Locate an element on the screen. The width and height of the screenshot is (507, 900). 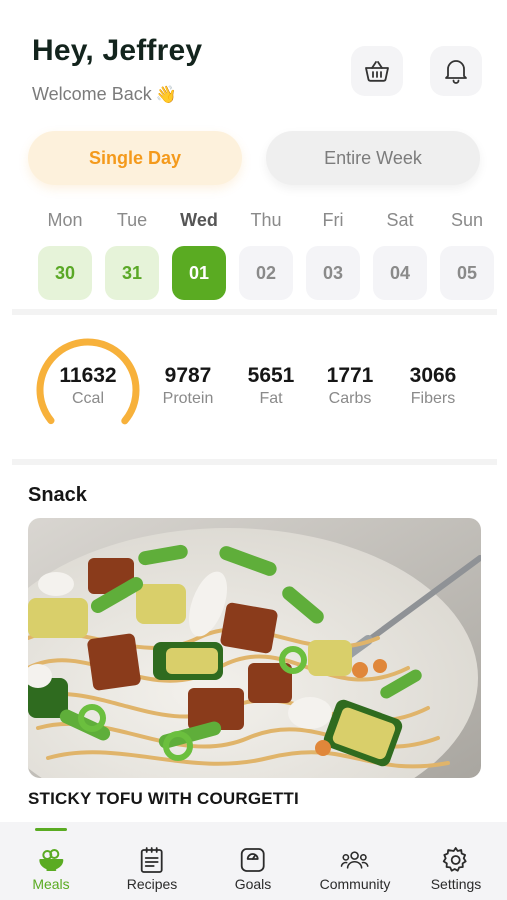
carbs-value: 1771 is located at coordinates (350, 375).